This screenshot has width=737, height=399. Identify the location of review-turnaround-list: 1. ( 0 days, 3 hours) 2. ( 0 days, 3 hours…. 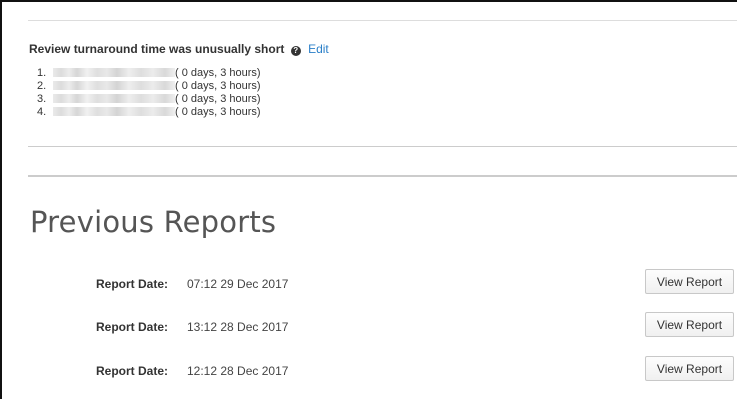
(149, 93).